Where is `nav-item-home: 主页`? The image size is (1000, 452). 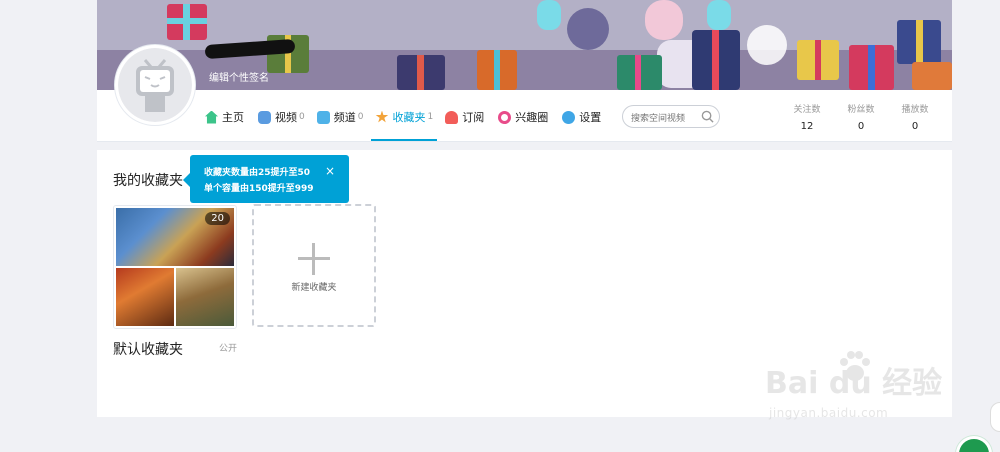
nav-item-home: 主页 is located at coordinates (225, 117).